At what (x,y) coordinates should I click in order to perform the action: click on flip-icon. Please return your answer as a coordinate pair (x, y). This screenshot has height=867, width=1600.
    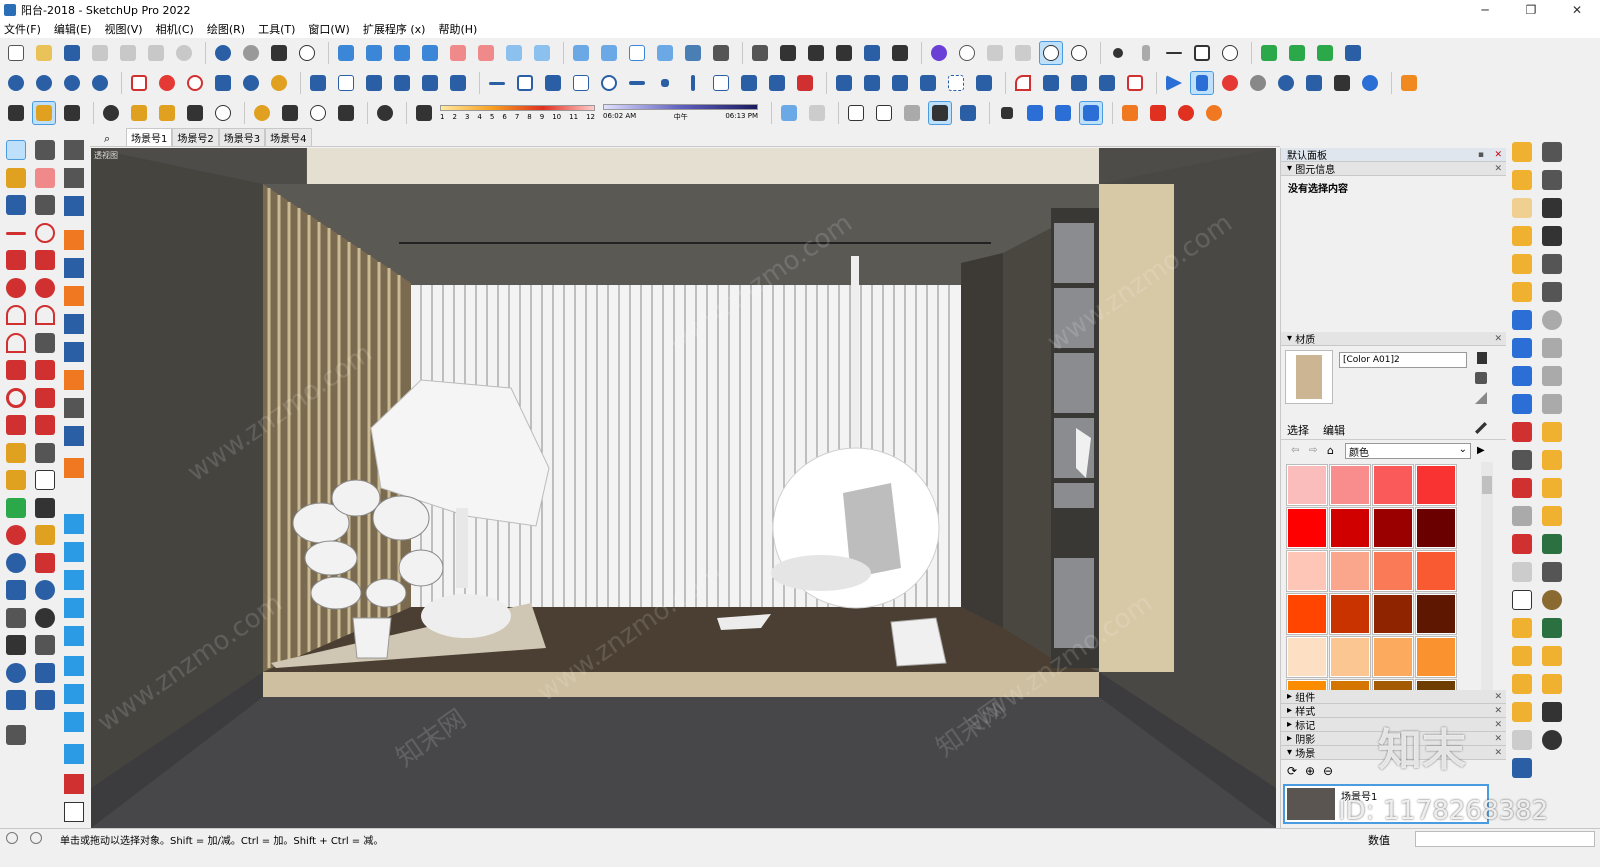
    Looking at the image, I should click on (458, 83).